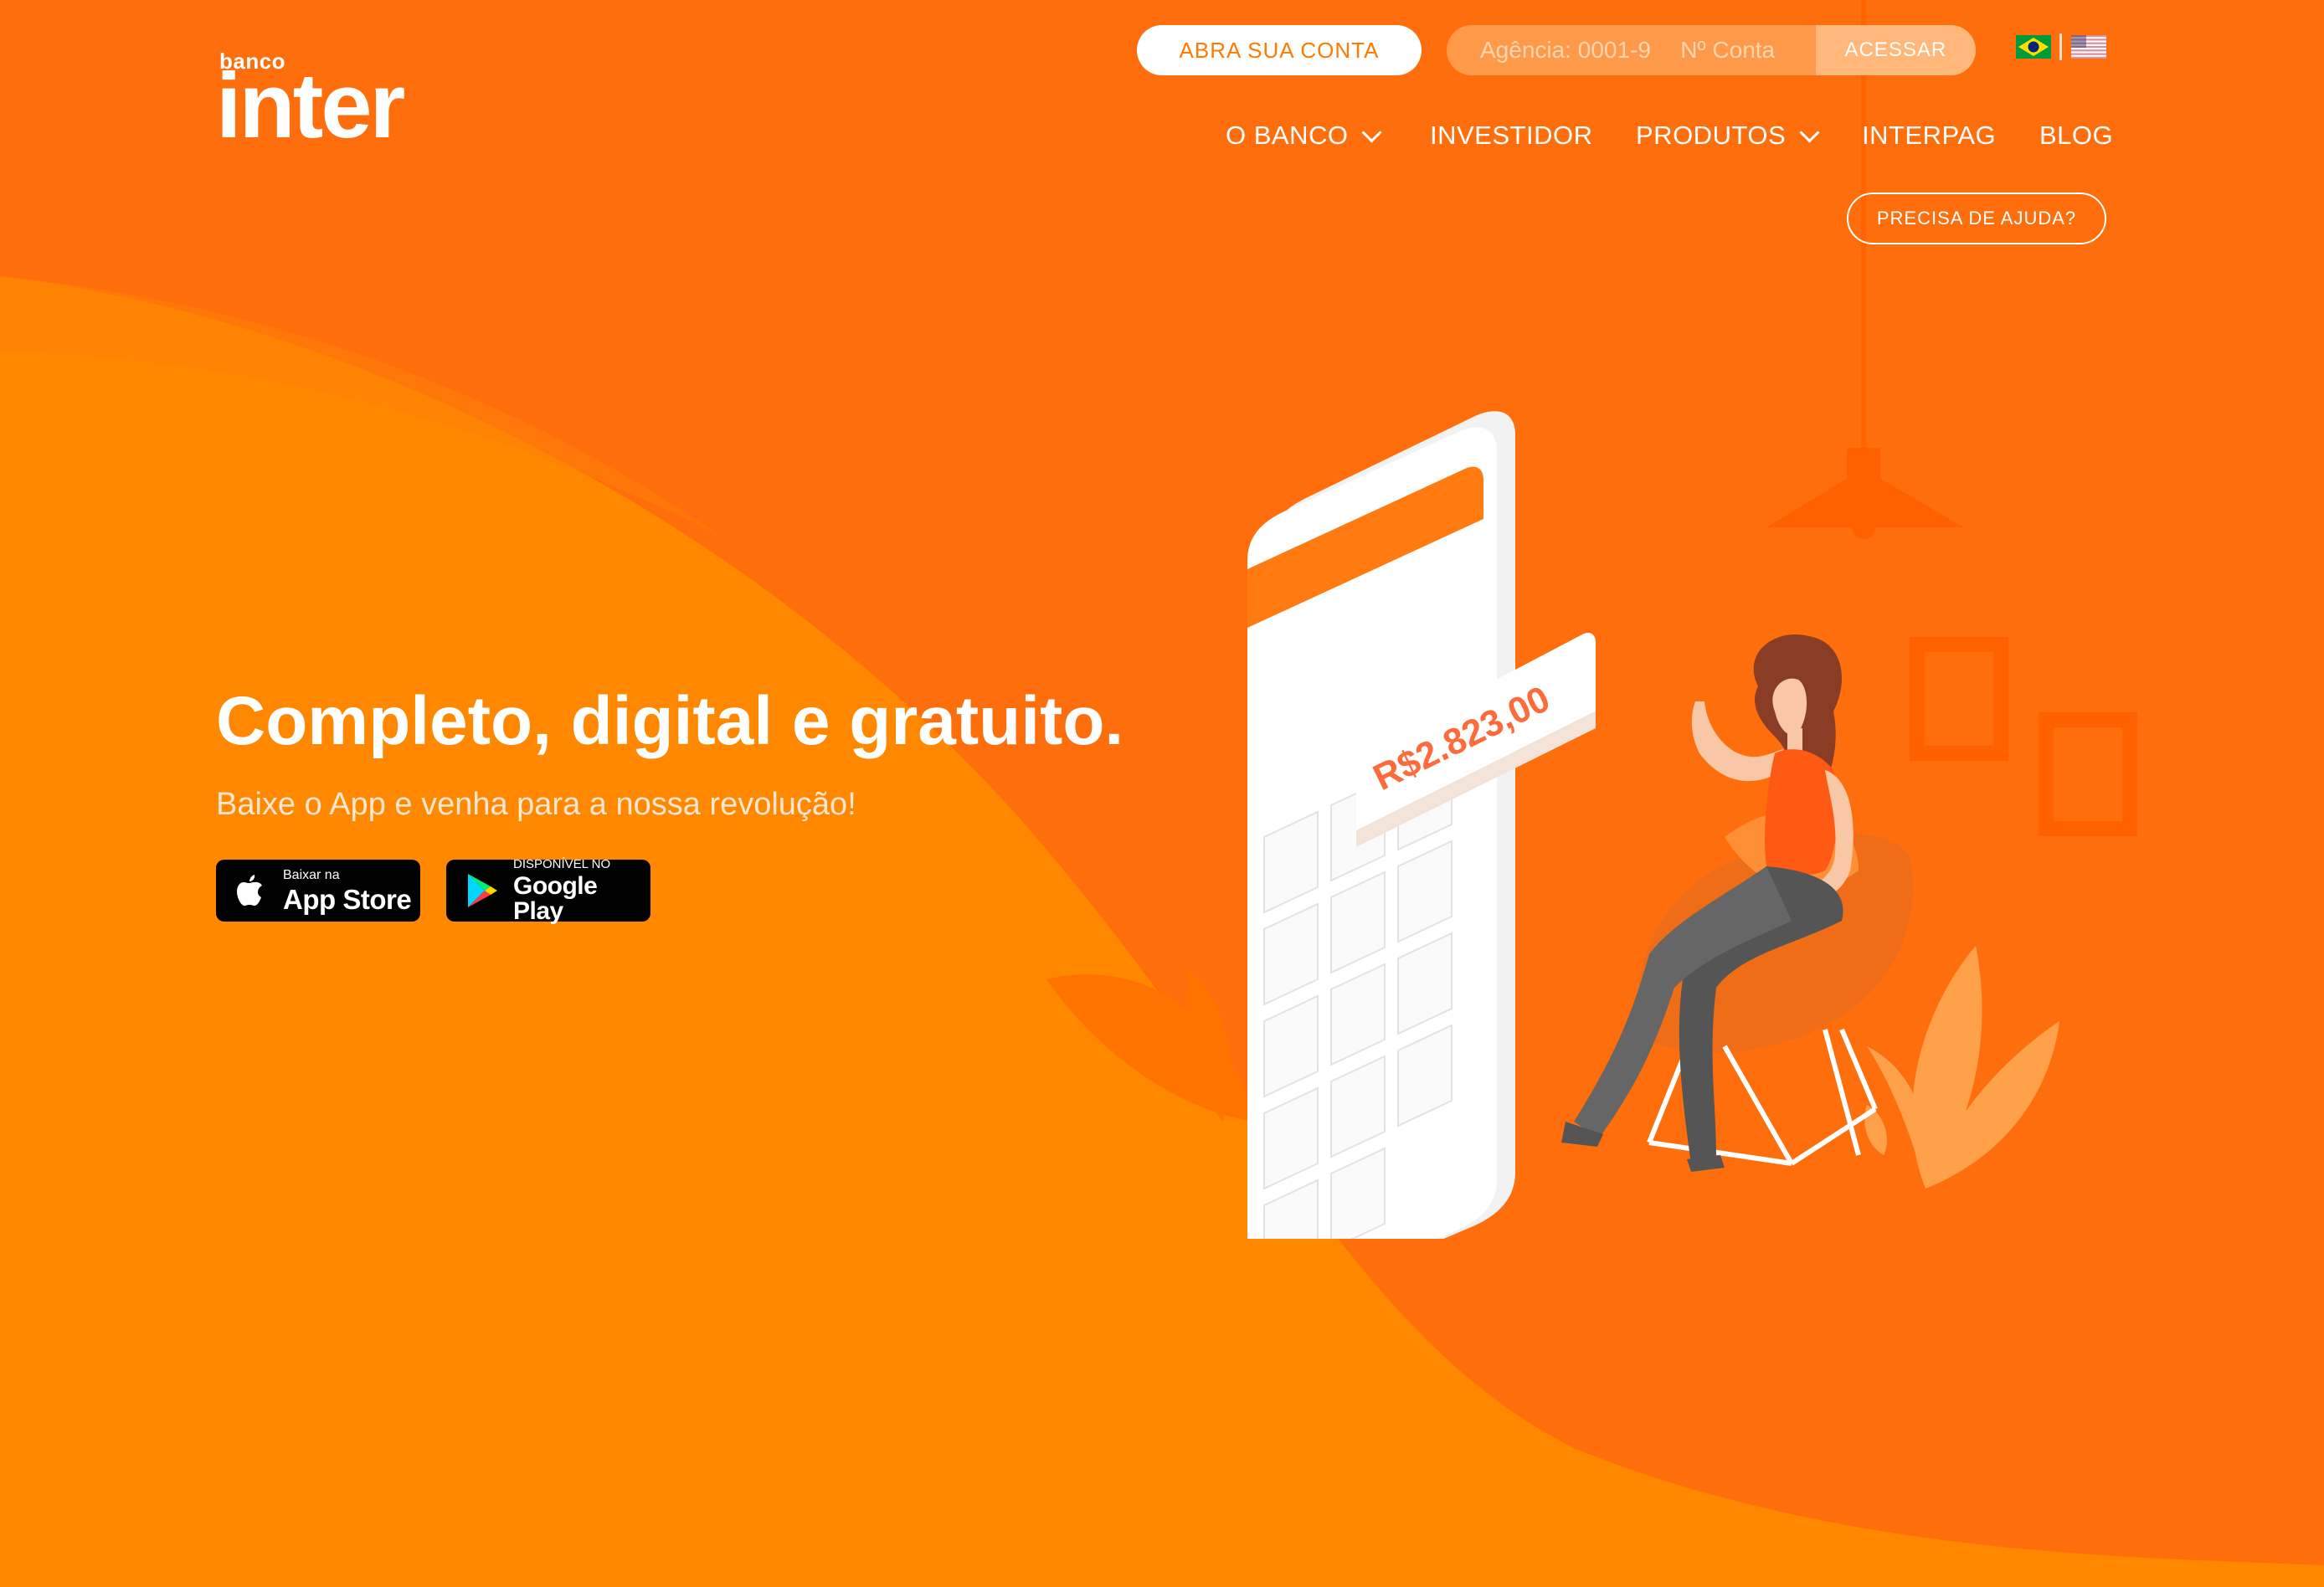 This screenshot has height=1587, width=2324. I want to click on nav-investidor-label: INVESTIDOR, so click(1511, 136).